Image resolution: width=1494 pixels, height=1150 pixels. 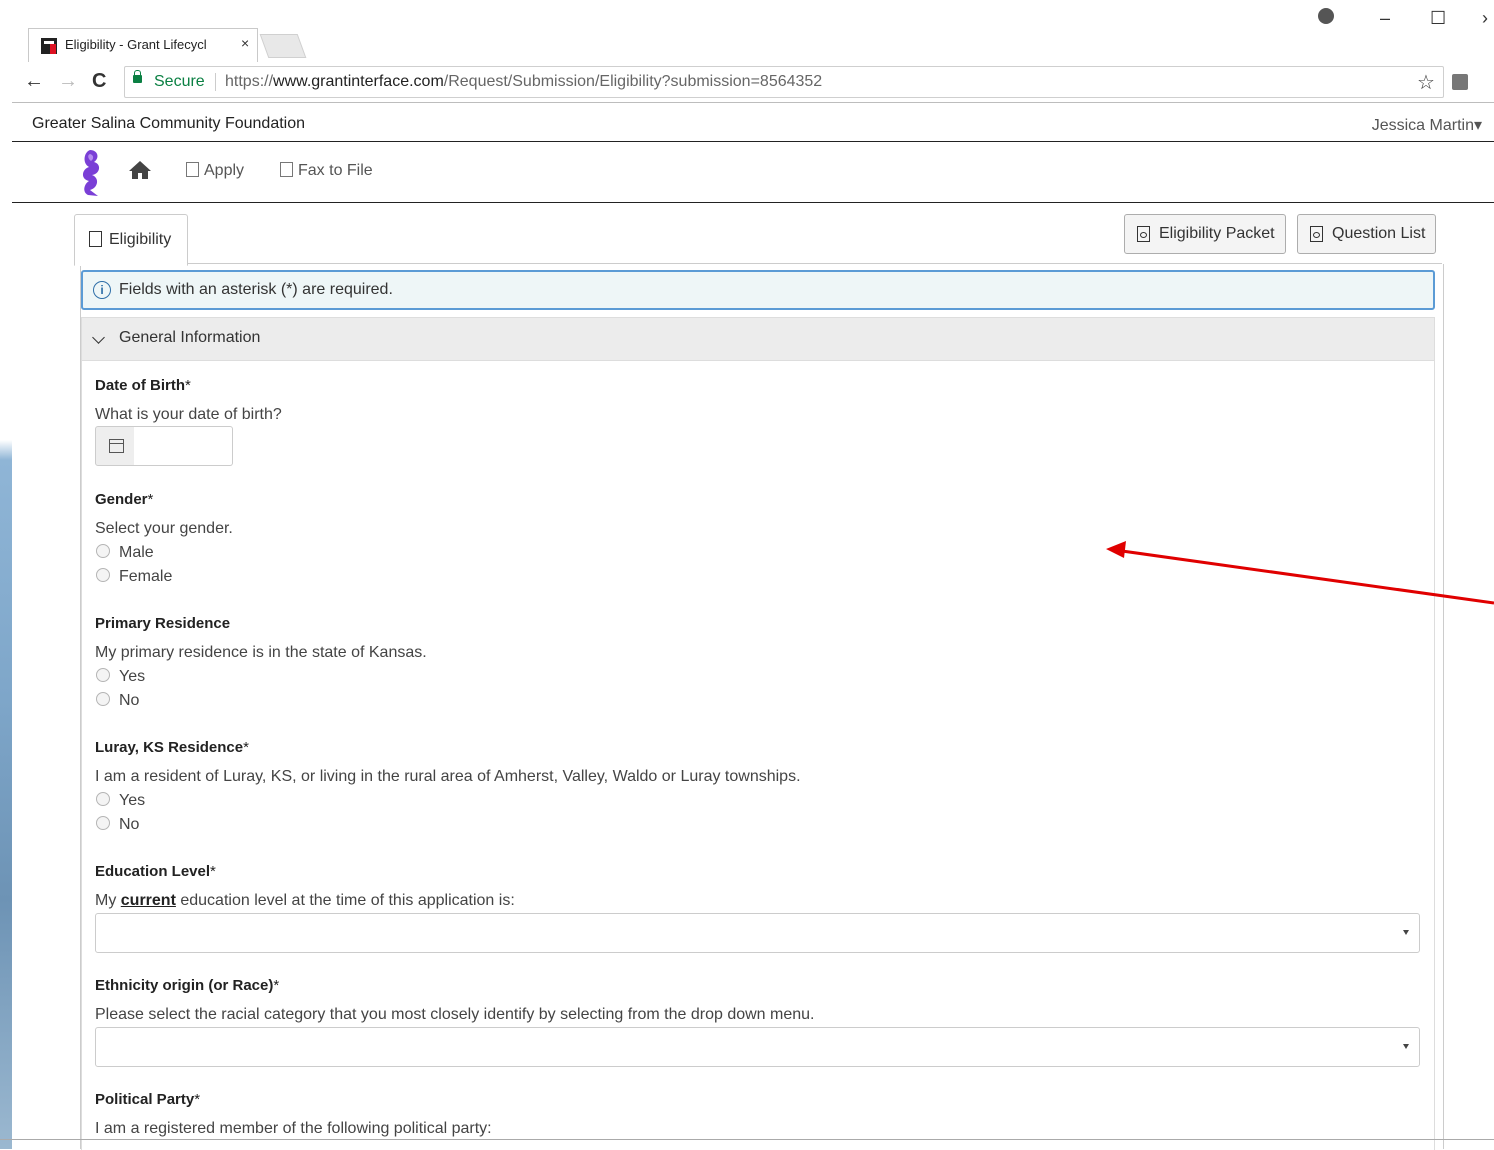 What do you see at coordinates (1379, 233) in the screenshot?
I see `question-list-label: Question List` at bounding box center [1379, 233].